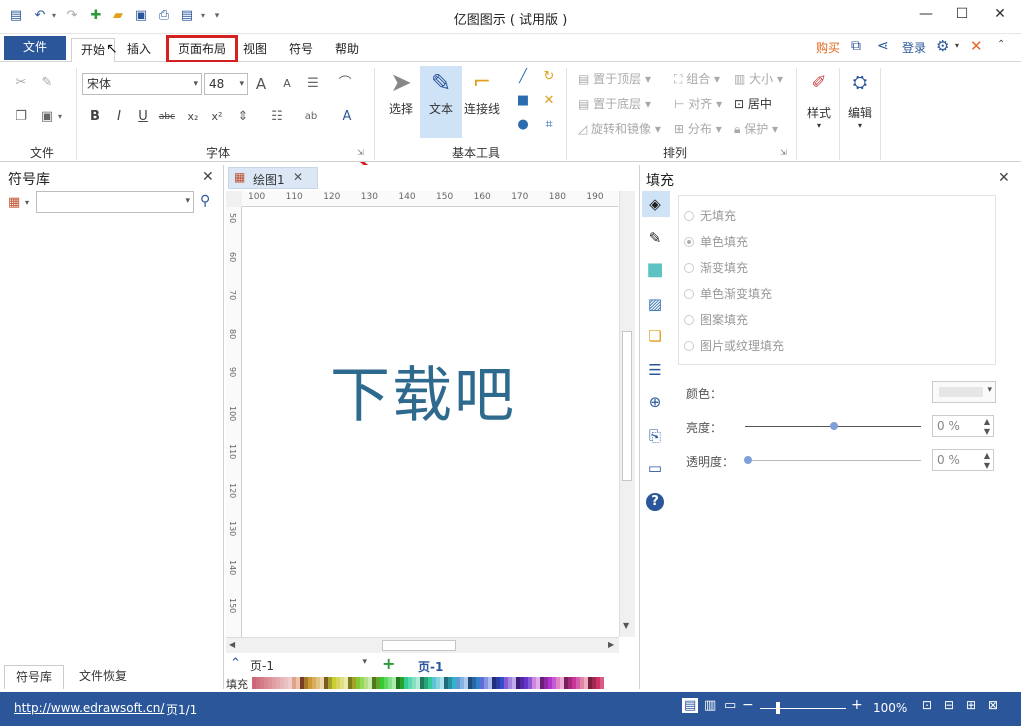 The height and width of the screenshot is (726, 1021). What do you see at coordinates (655, 436) in the screenshot?
I see `attachment-icon: ⎘` at bounding box center [655, 436].